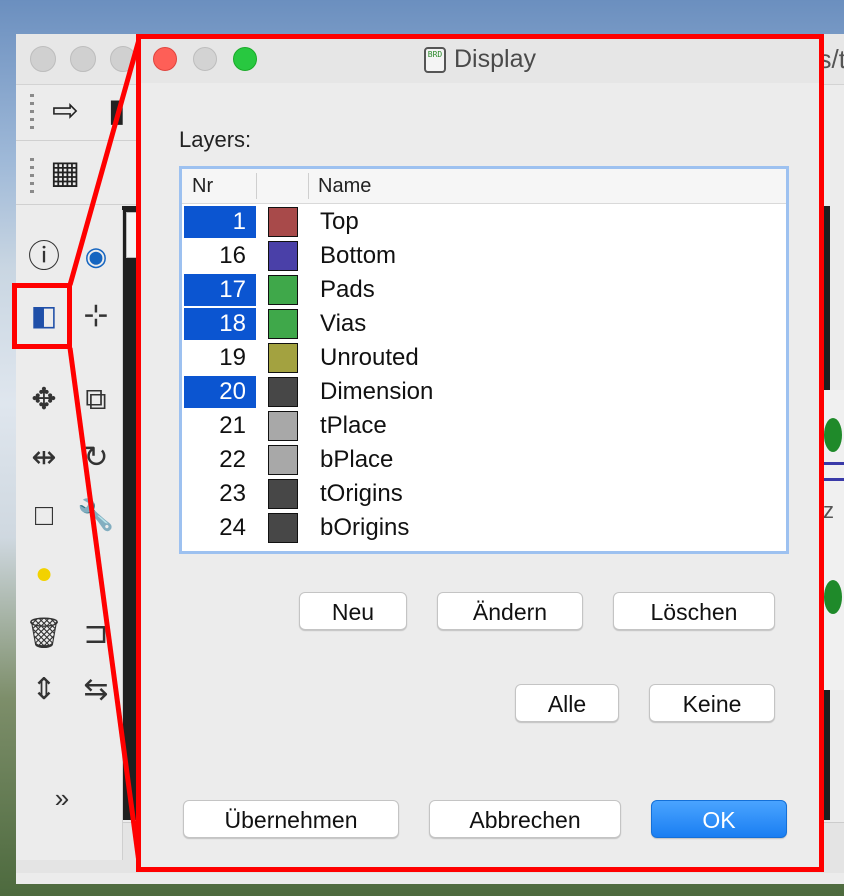 The width and height of the screenshot is (844, 896). I want to click on layer-name: tOrigins, so click(361, 493).